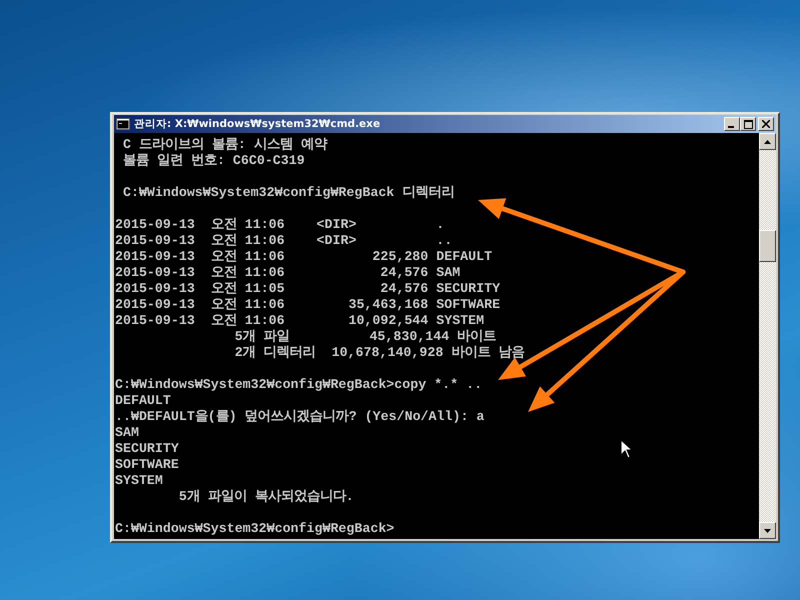 This screenshot has width=800, height=600. Describe the element at coordinates (307, 289) in the screenshot. I see `console-line: 2015-09-13 오전 11:05 24,576 SECURITY` at that location.